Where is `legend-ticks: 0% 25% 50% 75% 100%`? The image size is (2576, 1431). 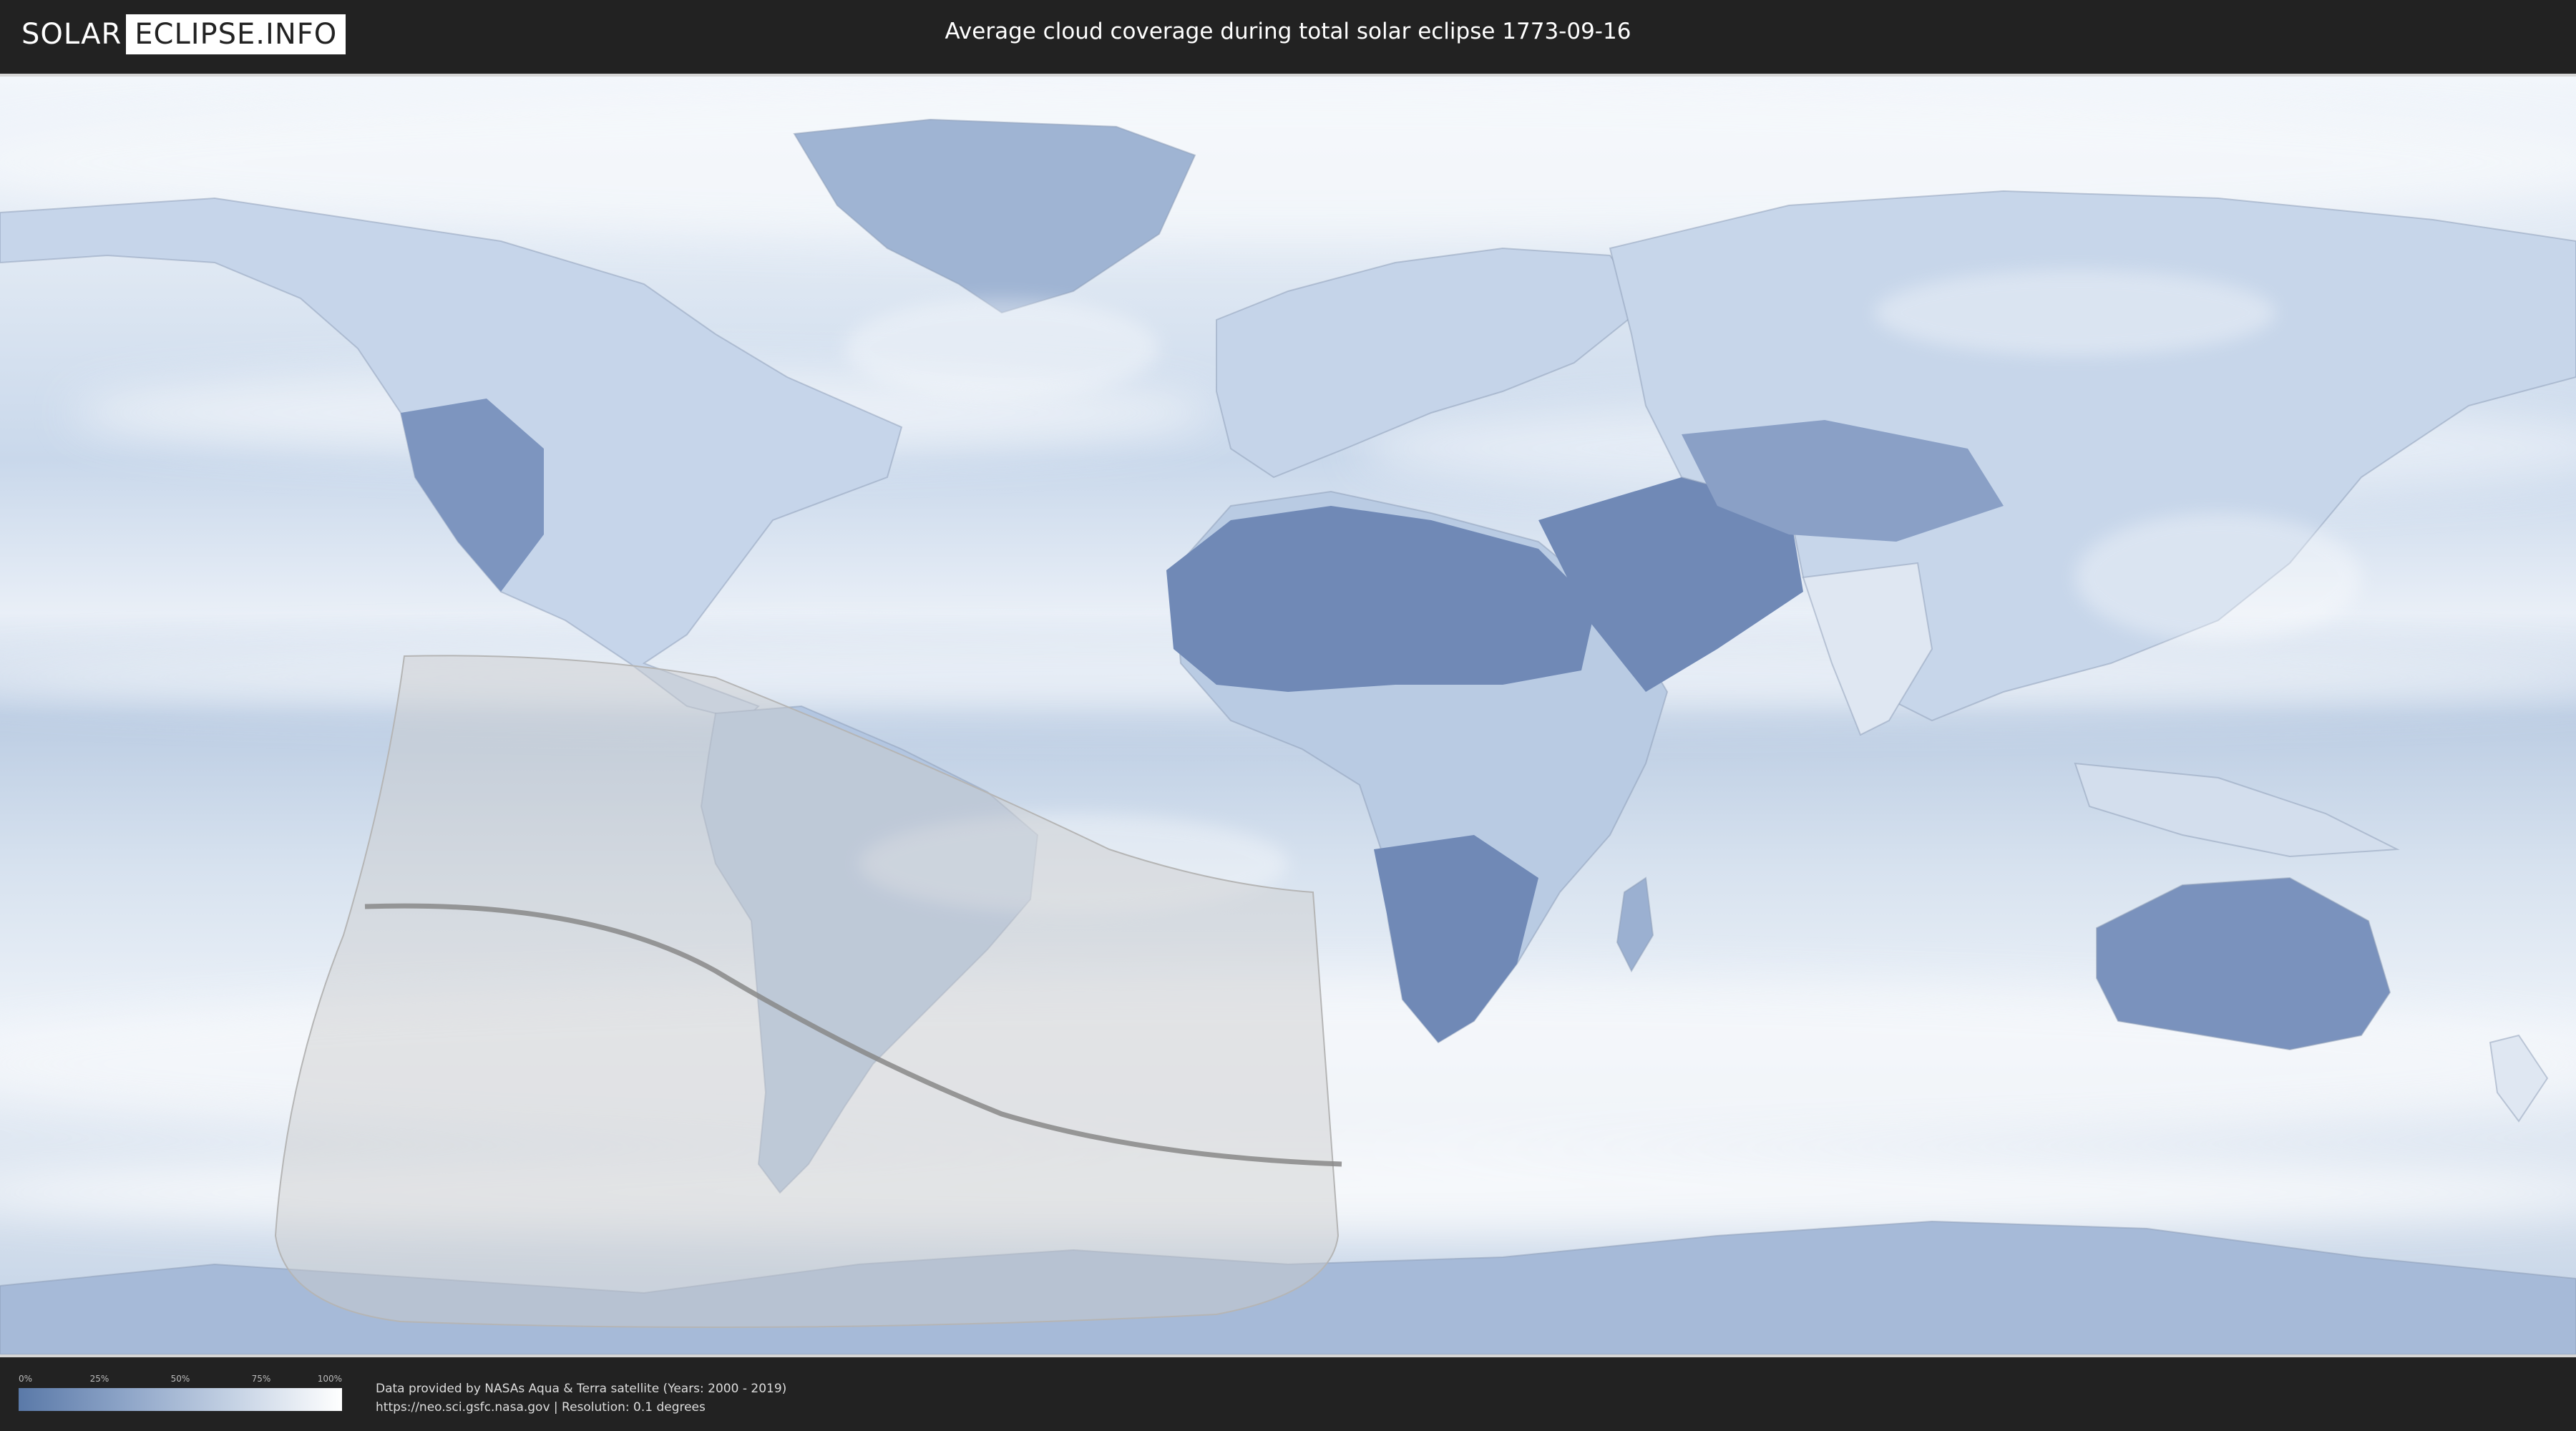 legend-ticks: 0% 25% 50% 75% 100% is located at coordinates (180, 1381).